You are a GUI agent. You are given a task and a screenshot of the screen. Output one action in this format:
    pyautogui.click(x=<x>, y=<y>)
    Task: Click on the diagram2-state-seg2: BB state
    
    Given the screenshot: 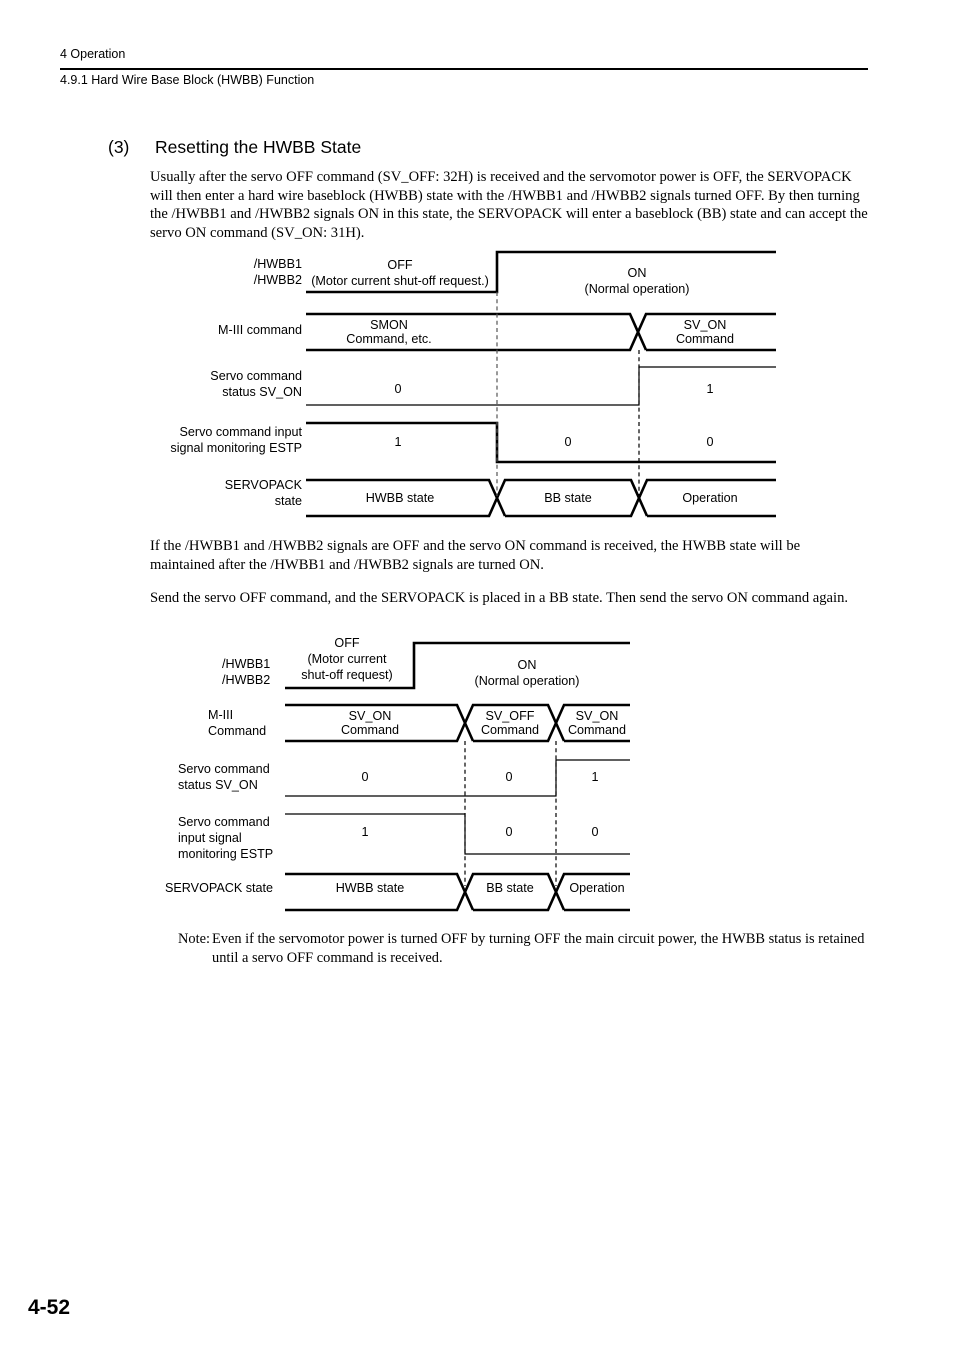 What is the action you would take?
    pyautogui.click(x=510, y=888)
    